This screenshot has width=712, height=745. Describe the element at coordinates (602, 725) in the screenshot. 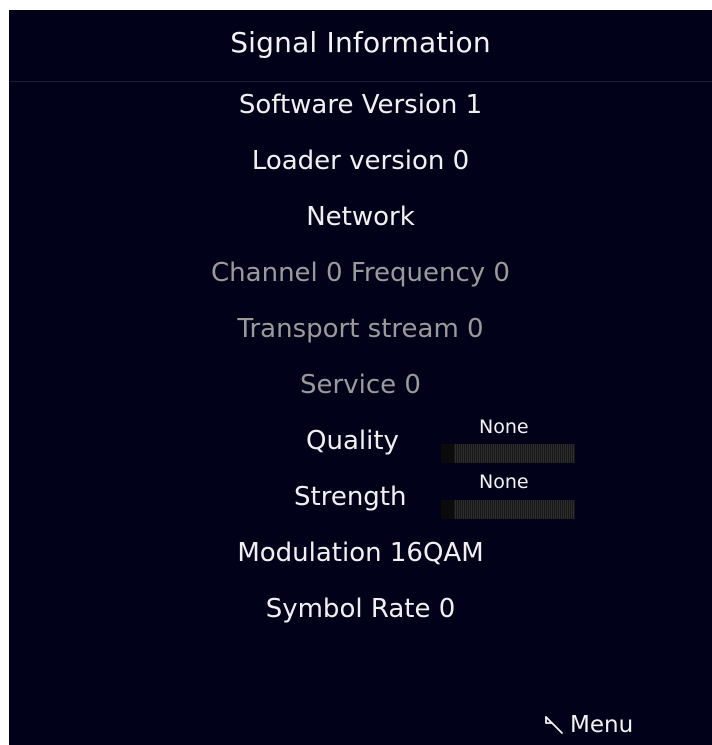

I see `menu-label: Menu` at that location.